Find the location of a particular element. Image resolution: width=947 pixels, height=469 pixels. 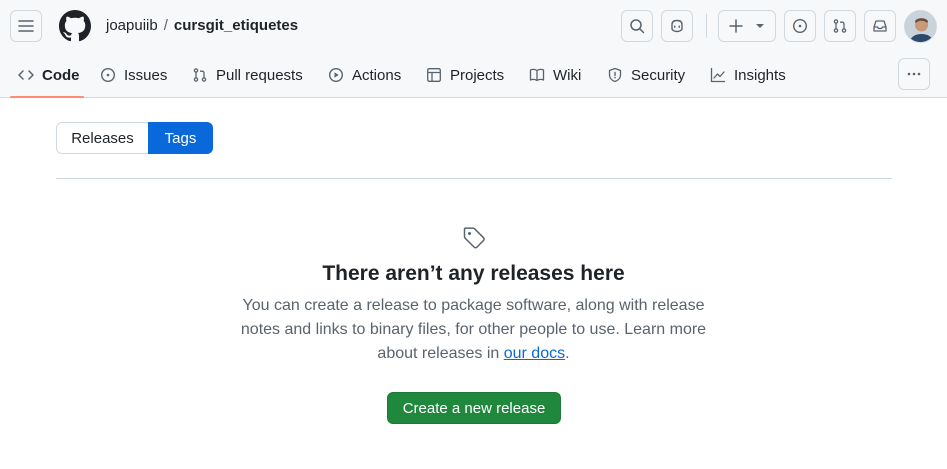

section-divider is located at coordinates (474, 178).